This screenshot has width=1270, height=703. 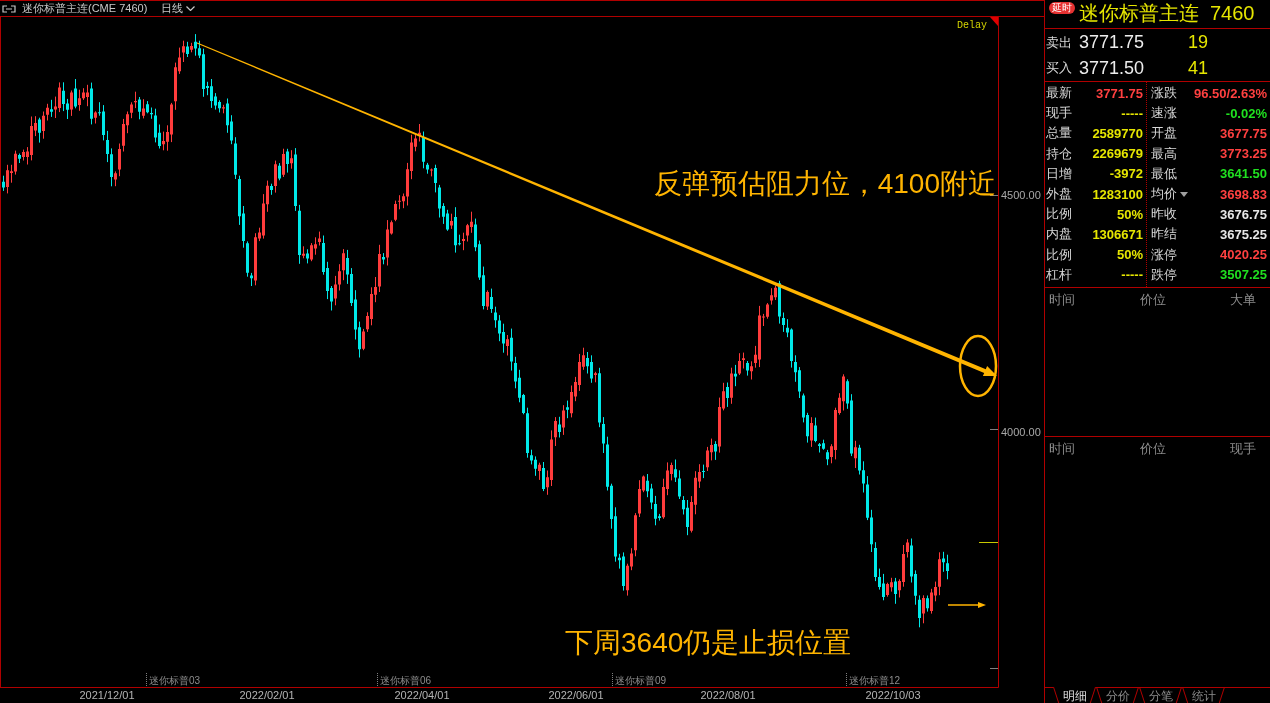 What do you see at coordinates (1164, 153) in the screenshot?
I see `stat-label: 最高` at bounding box center [1164, 153].